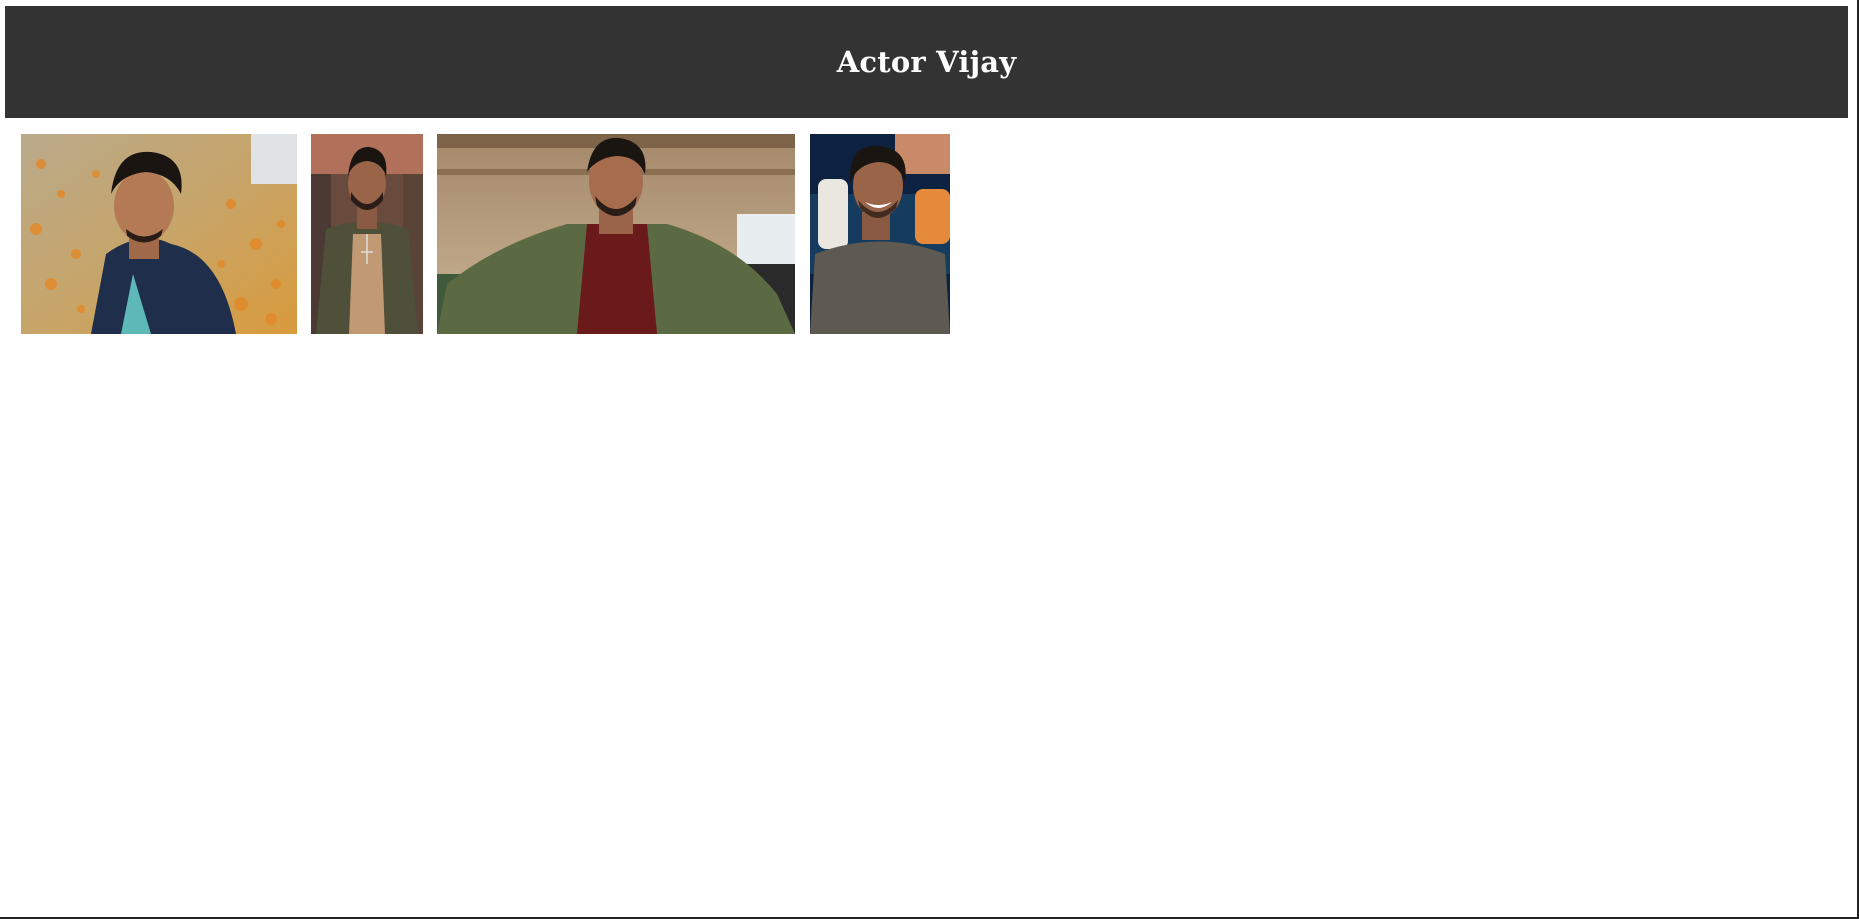 The height and width of the screenshot is (919, 1859). I want to click on page-title: Actor Vijay, so click(926, 62).